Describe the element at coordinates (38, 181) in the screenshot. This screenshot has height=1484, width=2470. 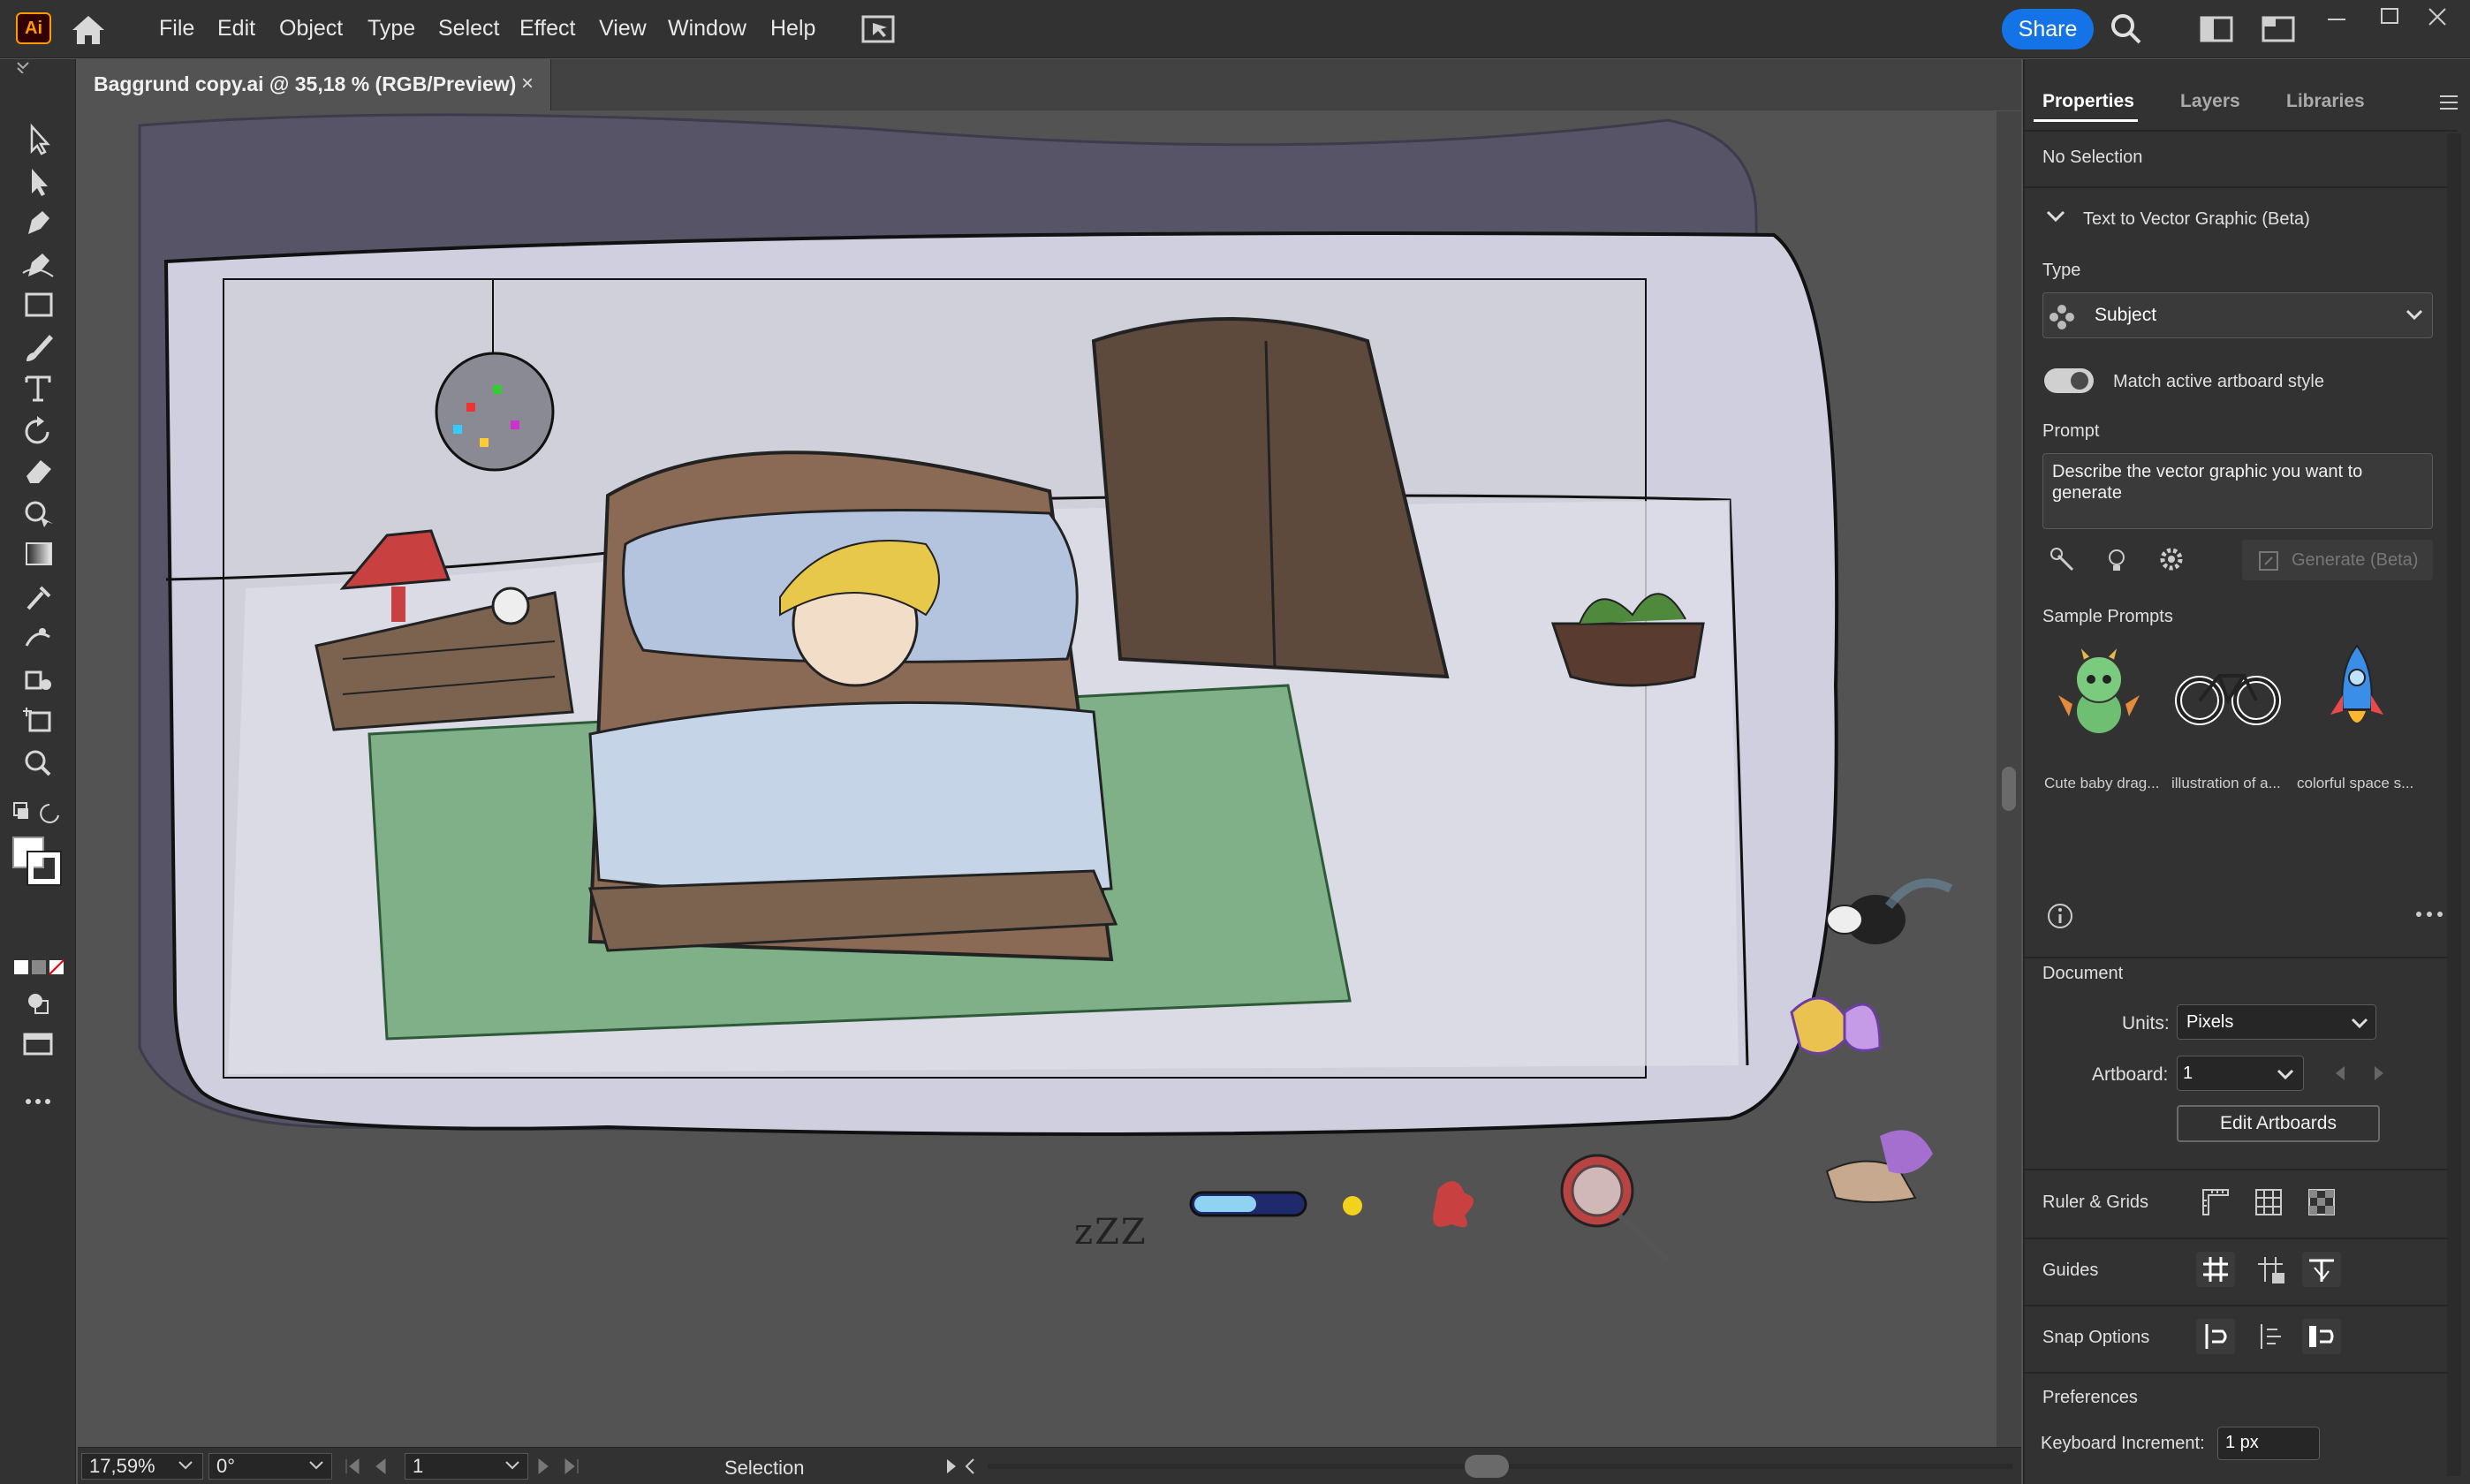
I see `direct-selection-tool-icon` at that location.